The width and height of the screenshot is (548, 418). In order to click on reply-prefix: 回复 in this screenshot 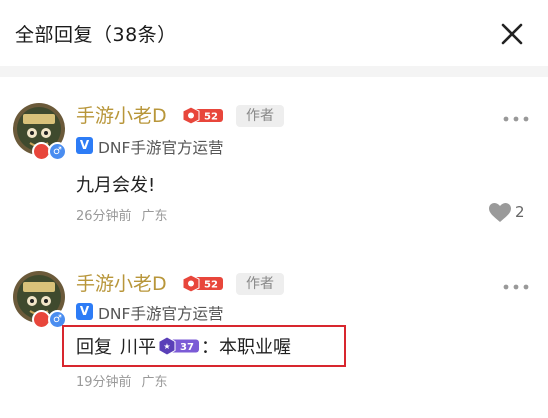, I will do `click(94, 347)`.